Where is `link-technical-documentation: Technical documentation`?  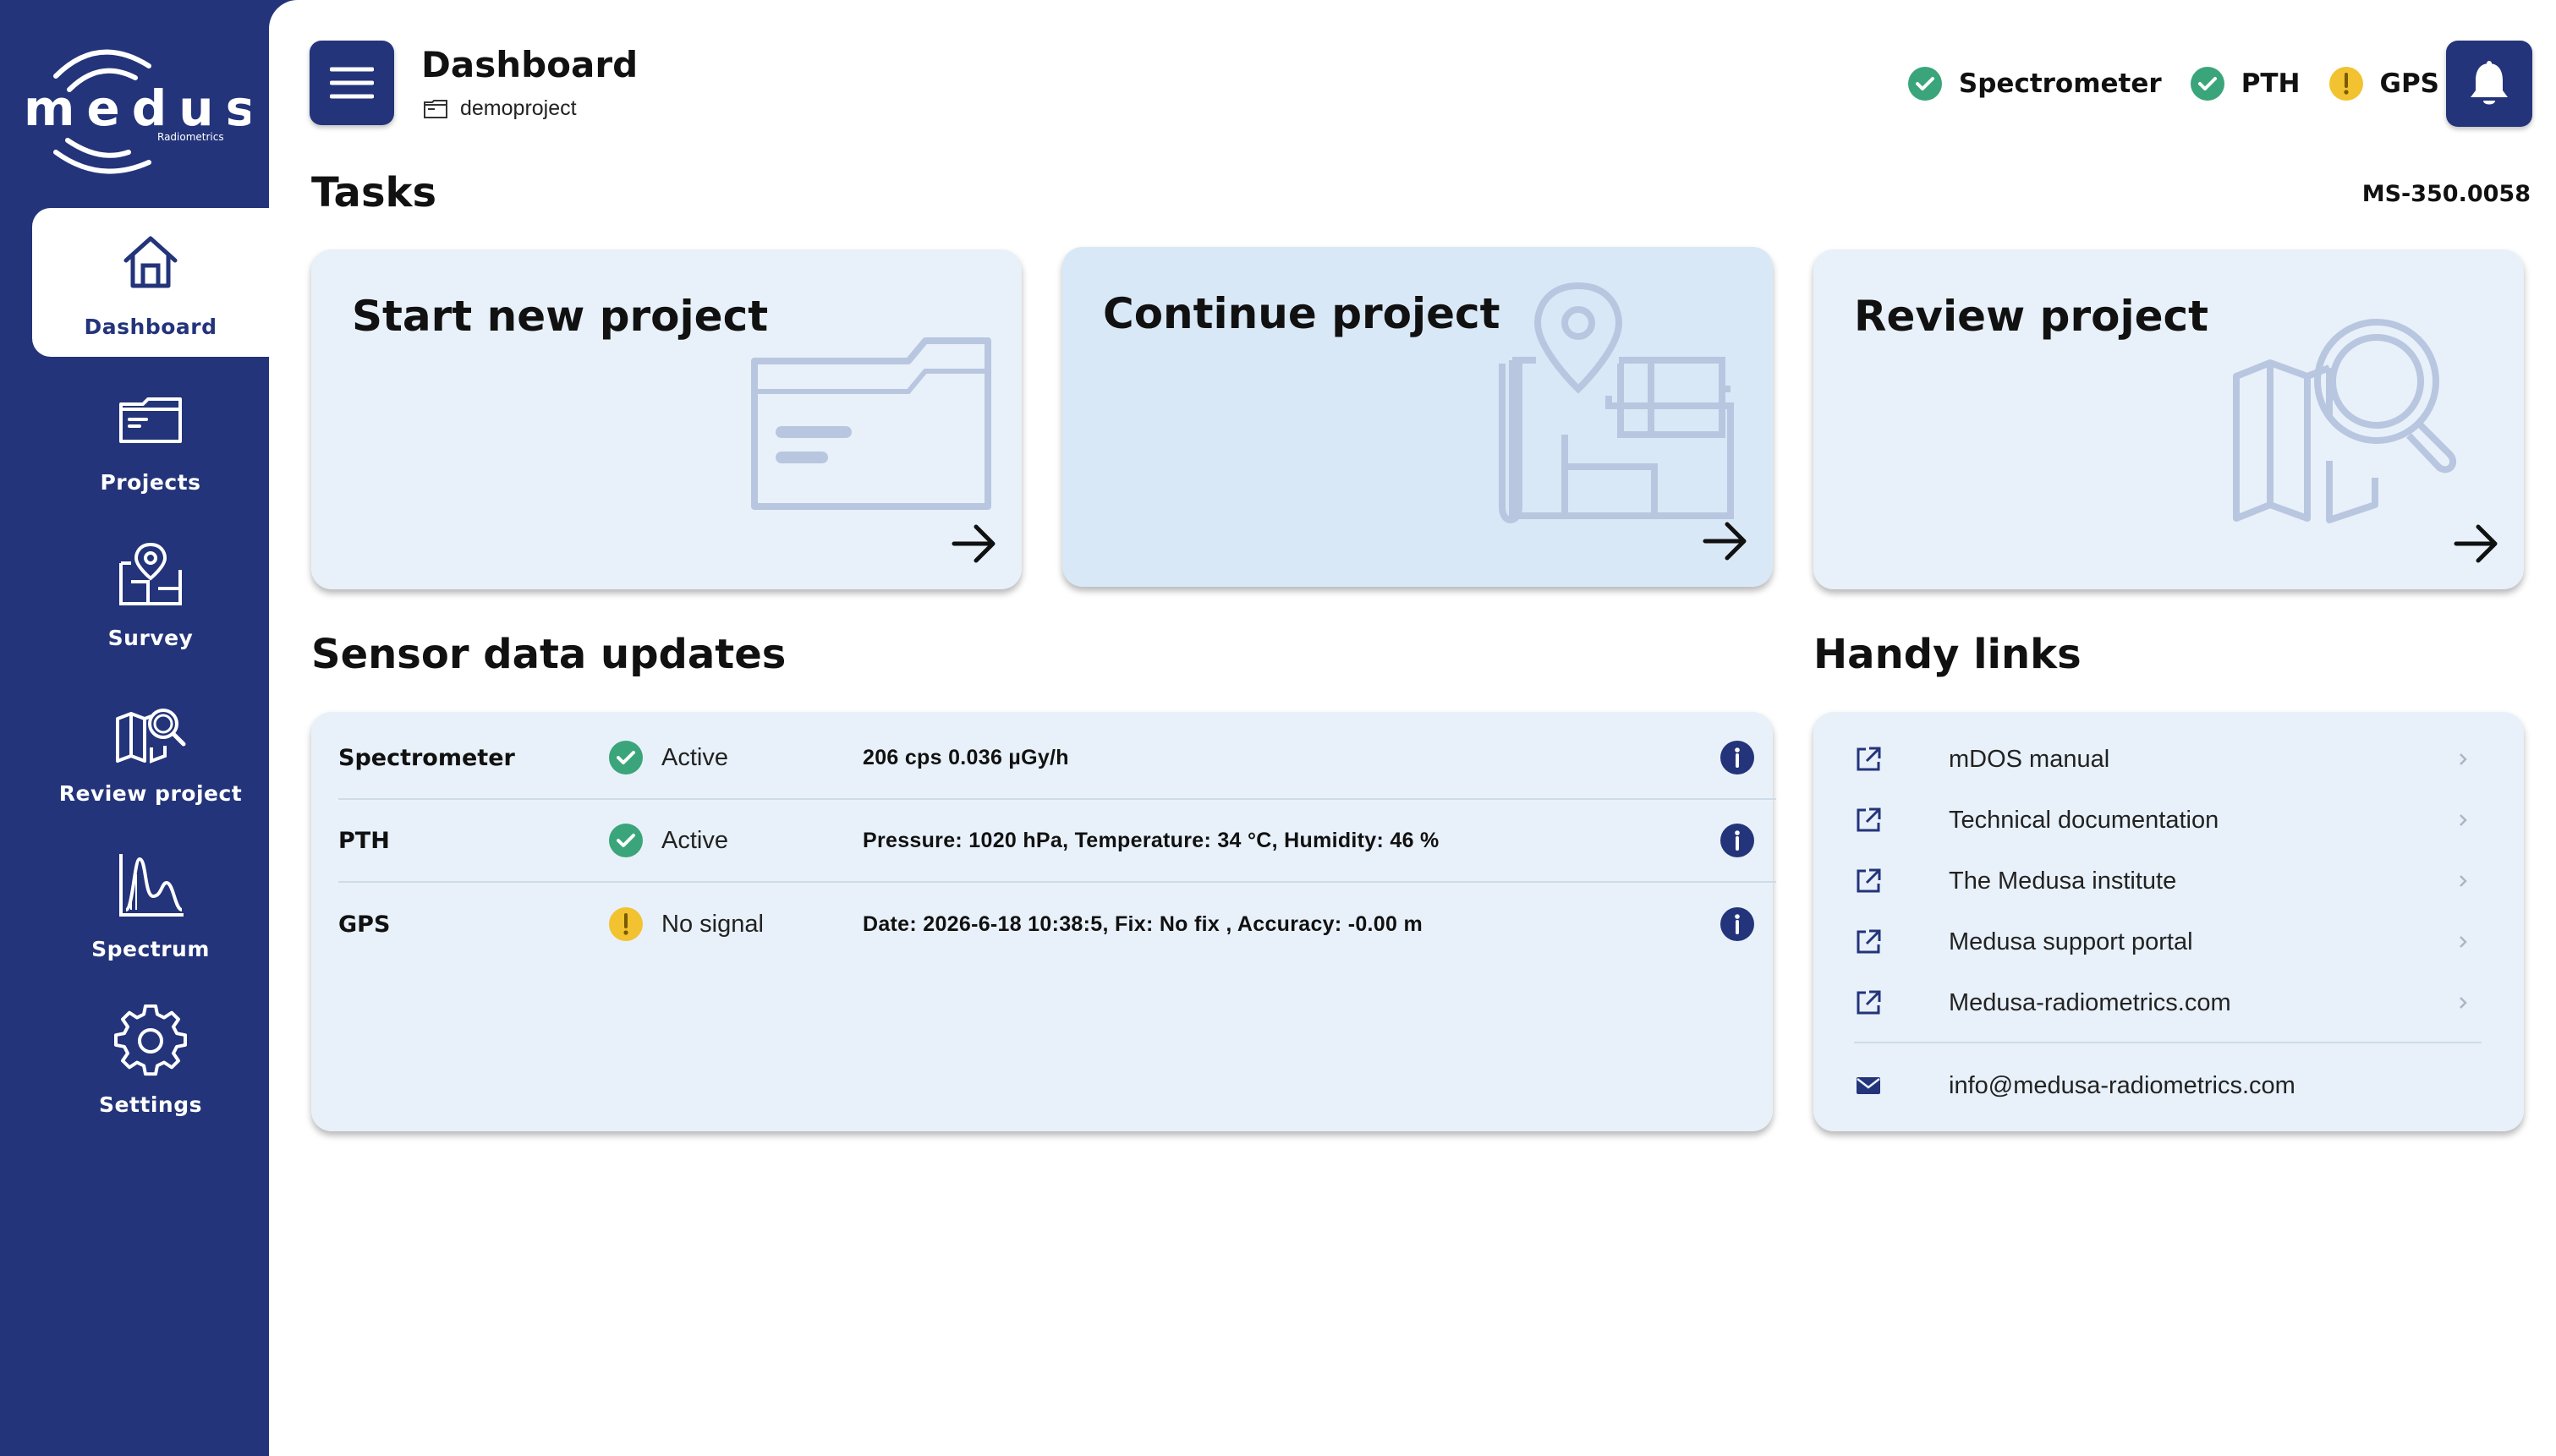
link-technical-documentation: Technical documentation is located at coordinates (2167, 820).